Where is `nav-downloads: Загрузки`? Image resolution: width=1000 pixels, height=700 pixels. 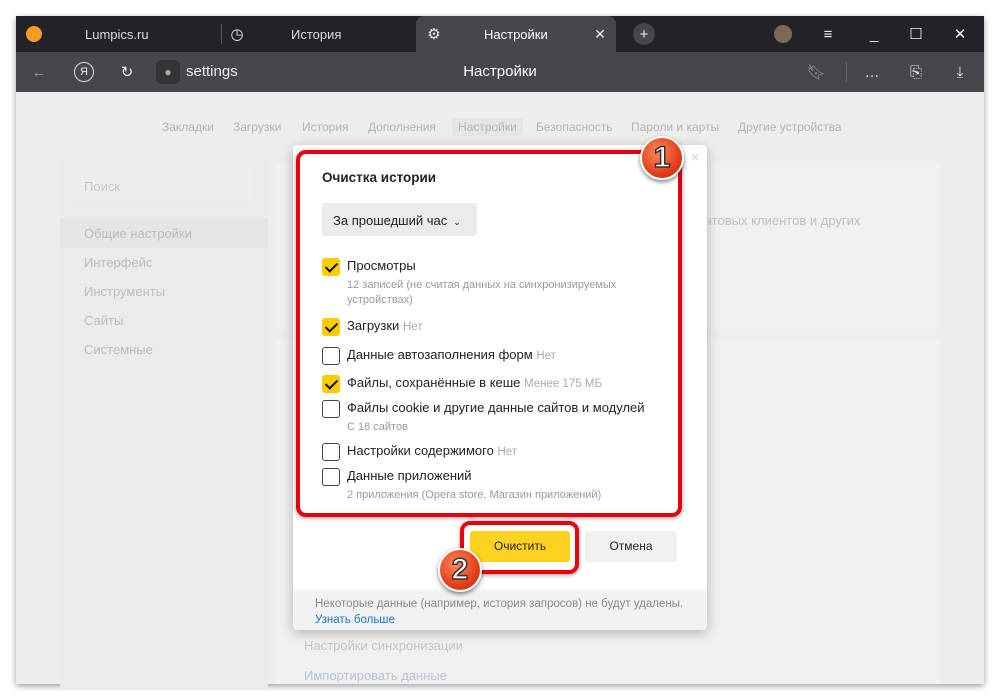
nav-downloads: Загрузки is located at coordinates (257, 127).